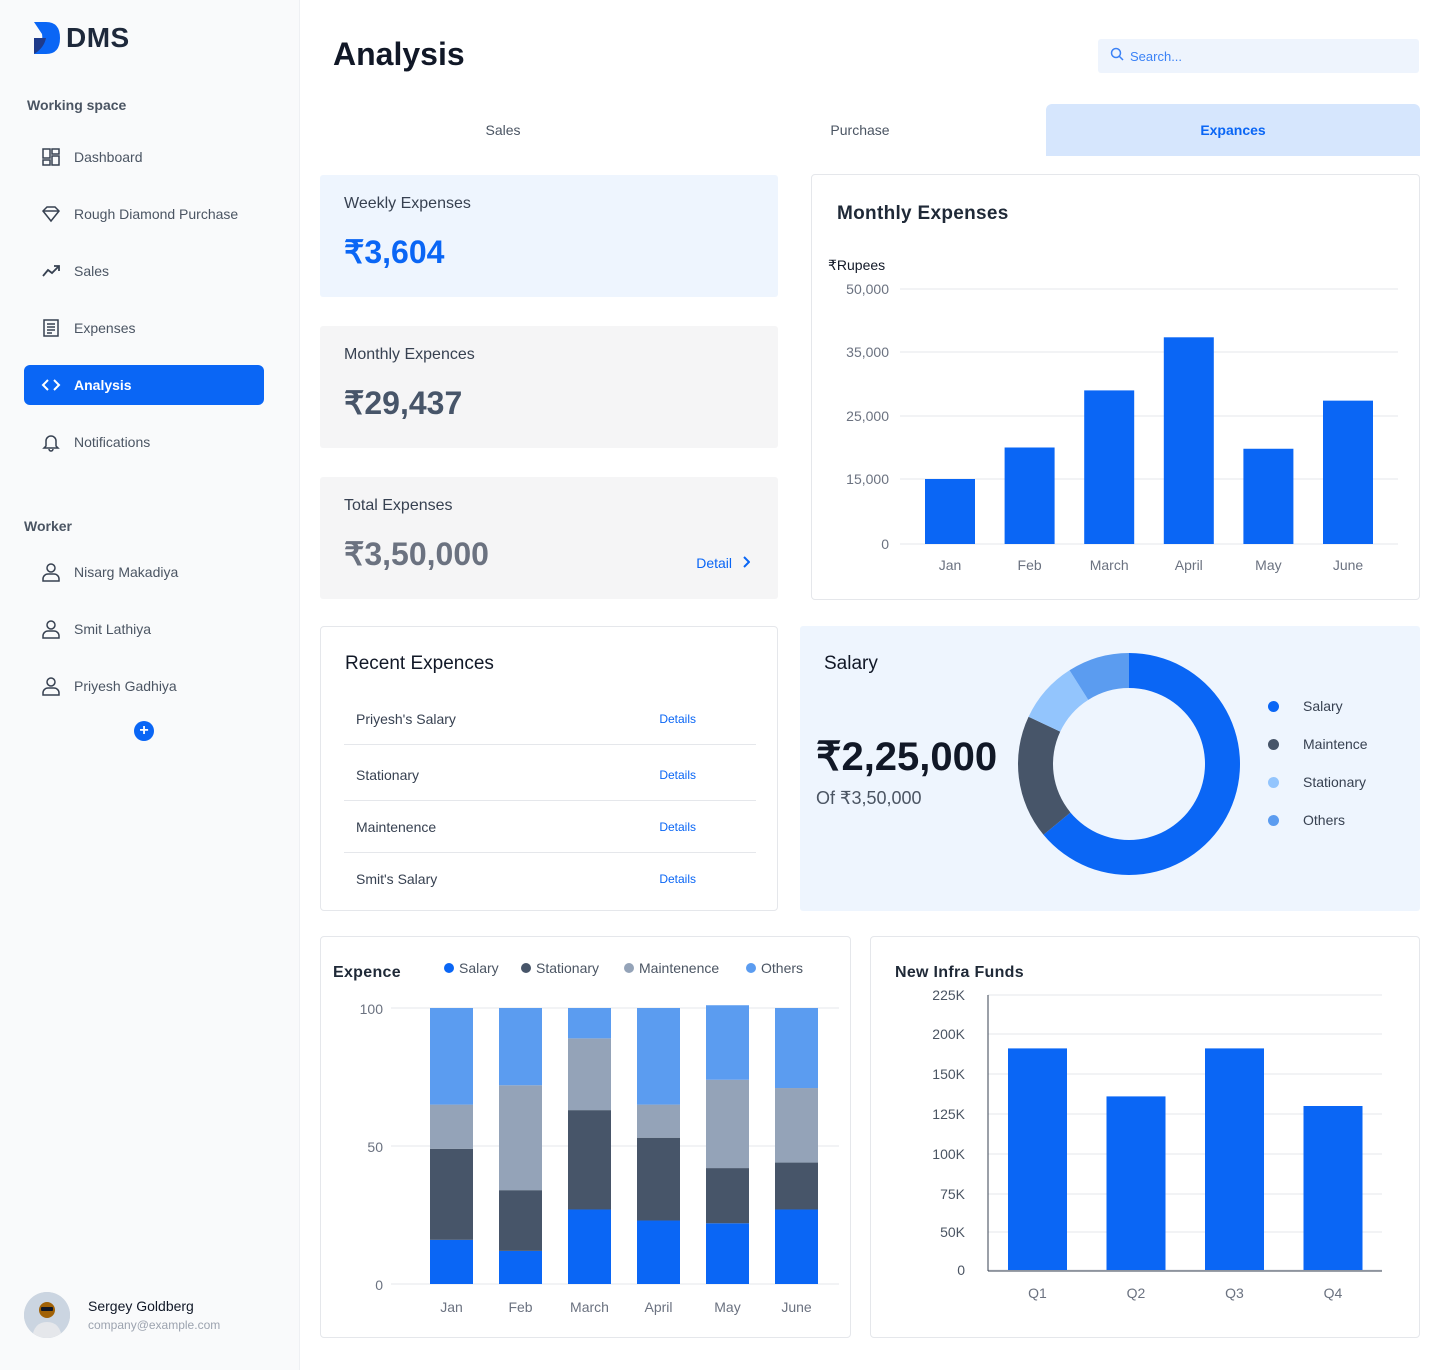  Describe the element at coordinates (503, 130) in the screenshot. I see `tab-sales: Sales` at that location.